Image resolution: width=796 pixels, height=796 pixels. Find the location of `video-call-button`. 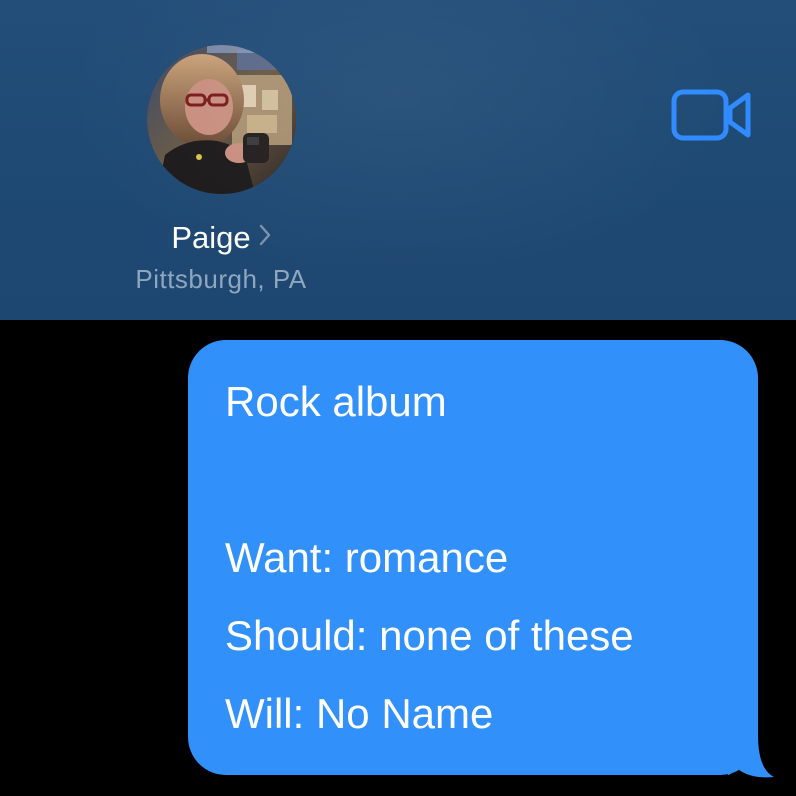

video-call-button is located at coordinates (712, 115).